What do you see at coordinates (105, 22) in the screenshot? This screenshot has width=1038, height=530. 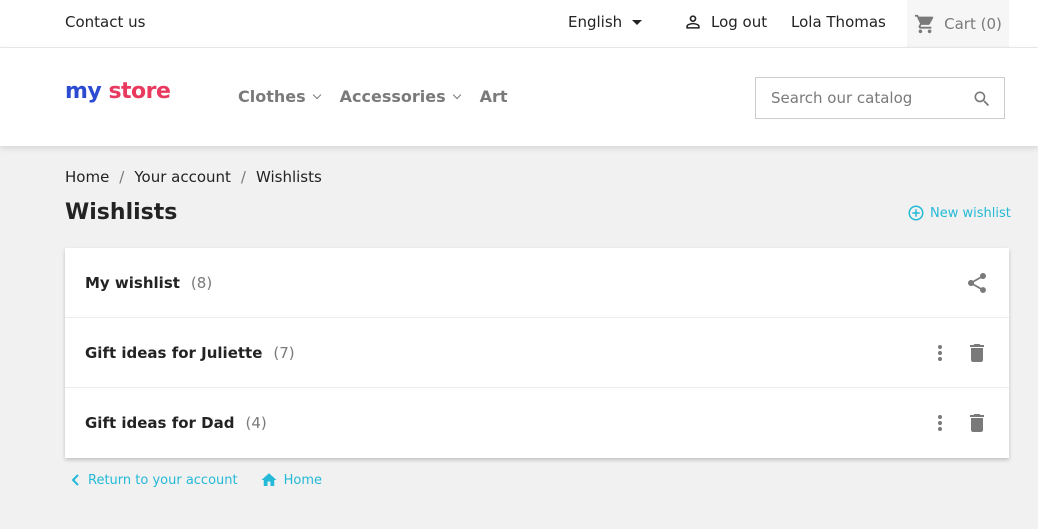 I see `contact-us-link: Contact us` at bounding box center [105, 22].